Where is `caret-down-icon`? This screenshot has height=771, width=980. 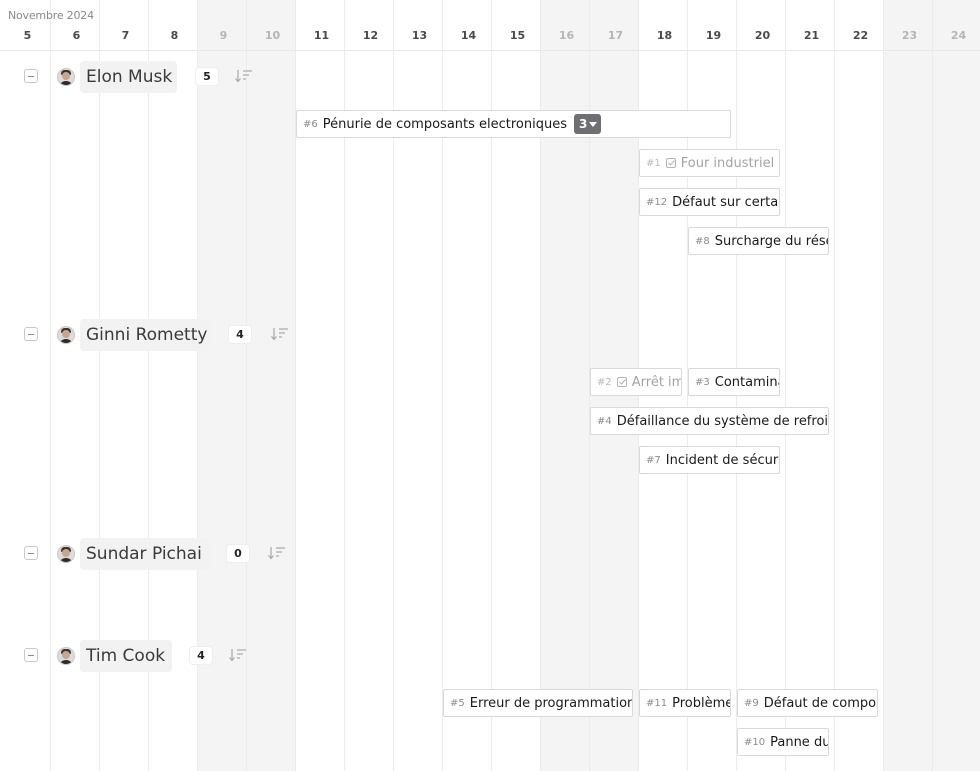
caret-down-icon is located at coordinates (593, 124).